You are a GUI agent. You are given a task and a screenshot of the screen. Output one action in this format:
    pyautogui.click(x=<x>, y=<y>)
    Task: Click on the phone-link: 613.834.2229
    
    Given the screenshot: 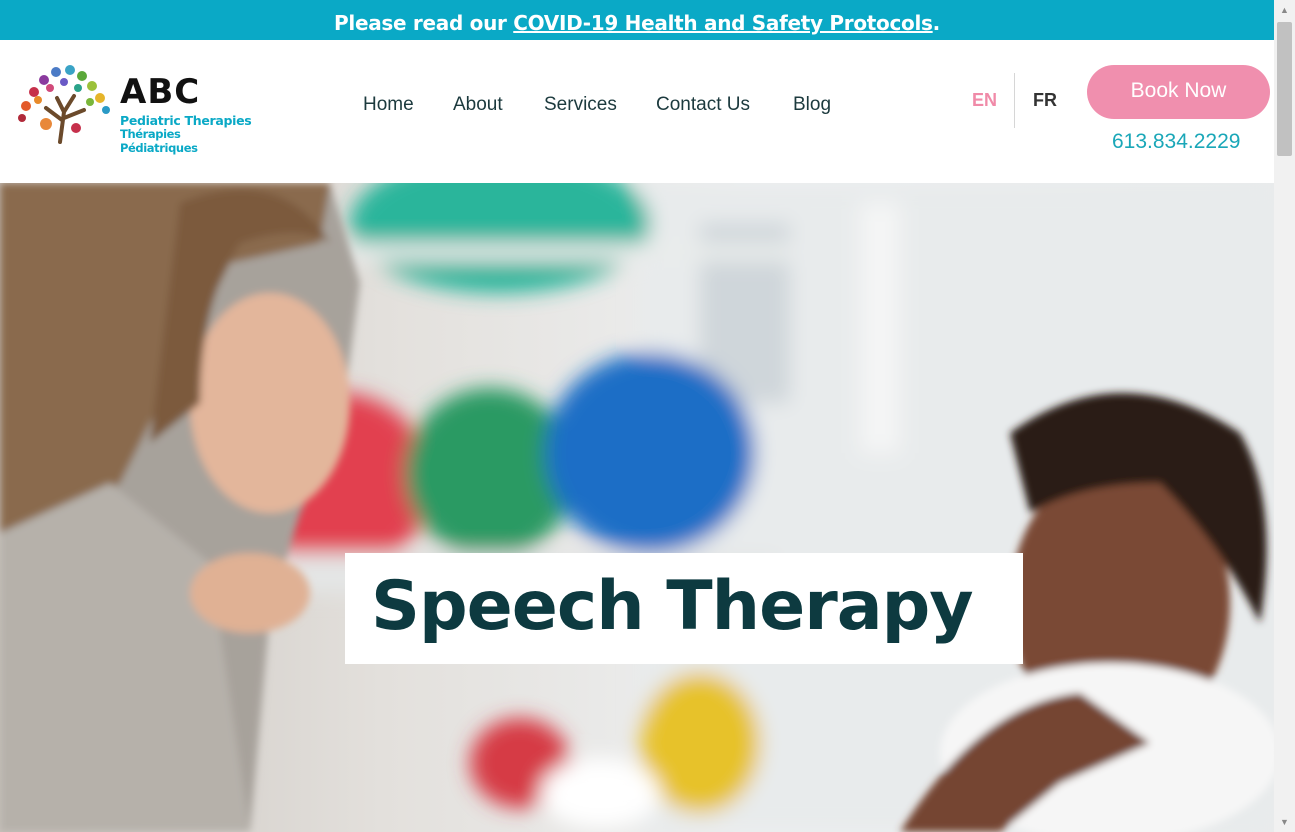 What is the action you would take?
    pyautogui.click(x=1176, y=142)
    